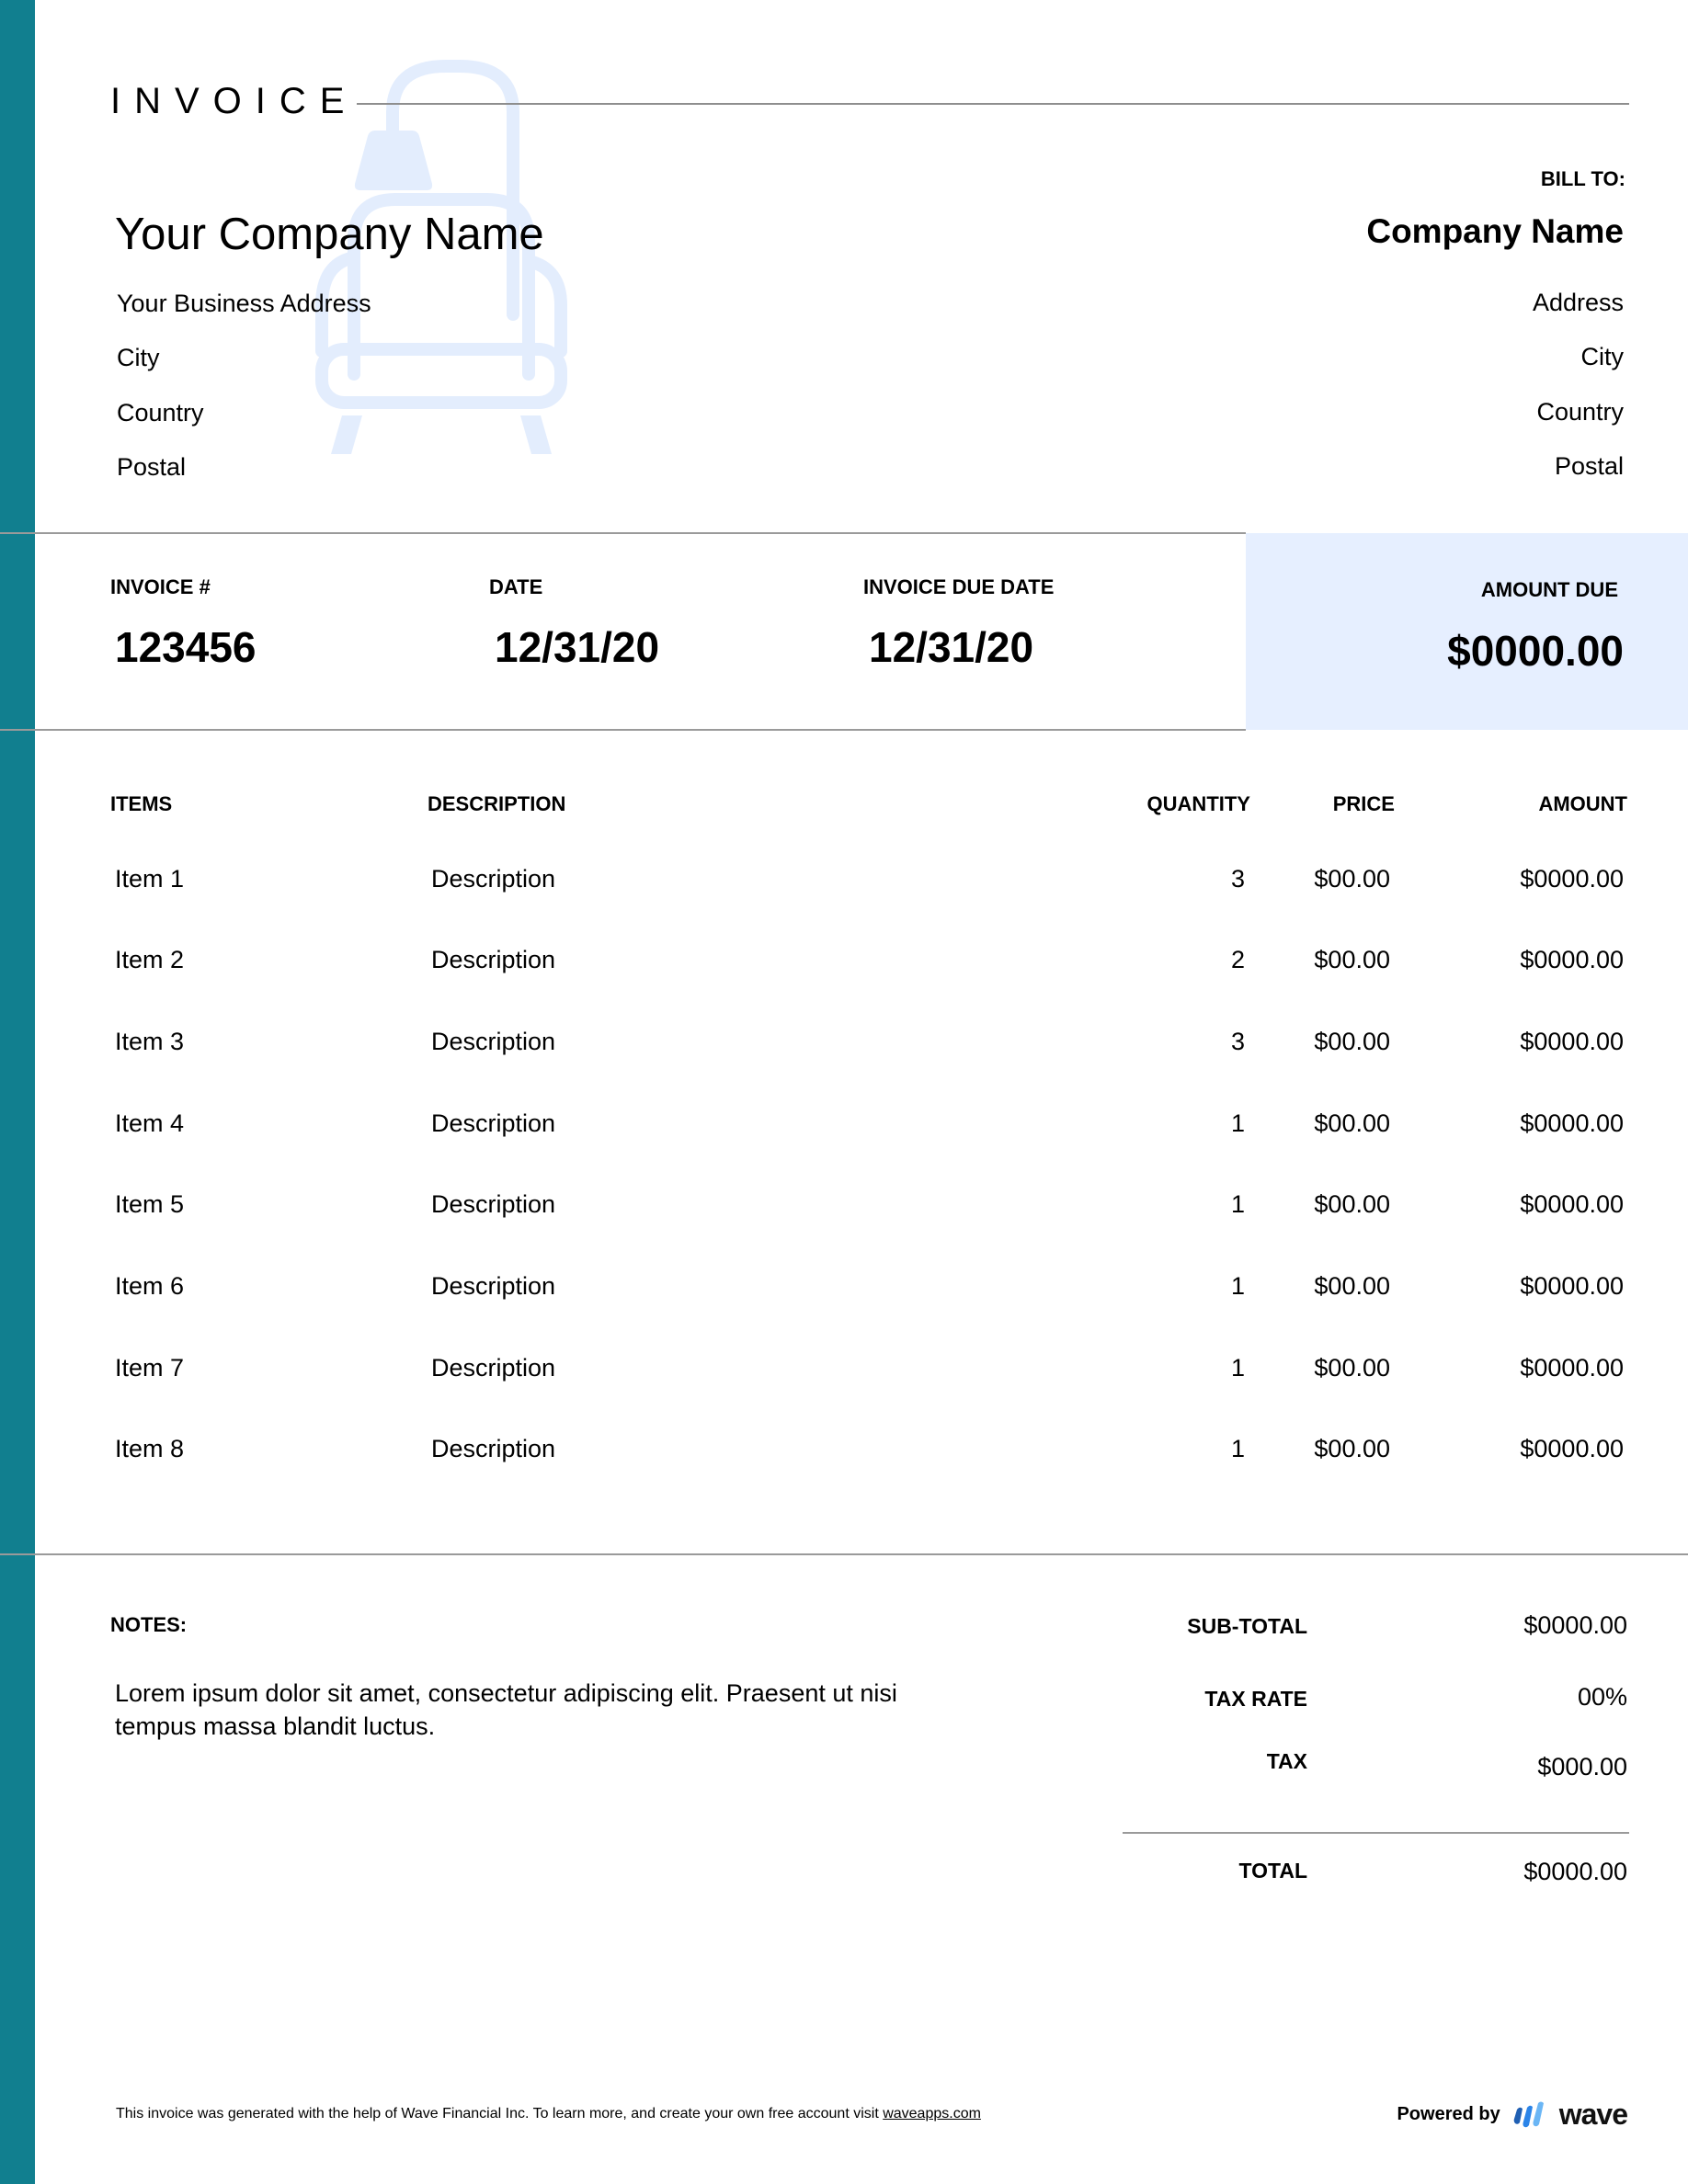  What do you see at coordinates (150, 1368) in the screenshot?
I see `cell-item: Item 7` at bounding box center [150, 1368].